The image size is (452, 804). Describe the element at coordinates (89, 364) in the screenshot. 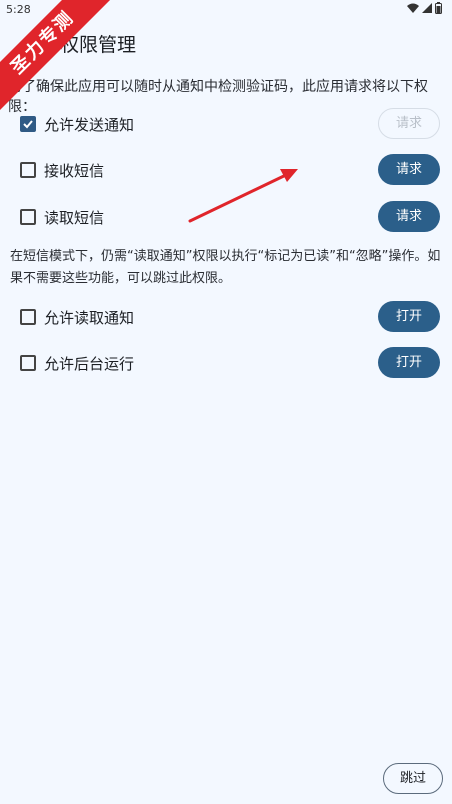

I see `permission-label: 允许后台运行` at that location.